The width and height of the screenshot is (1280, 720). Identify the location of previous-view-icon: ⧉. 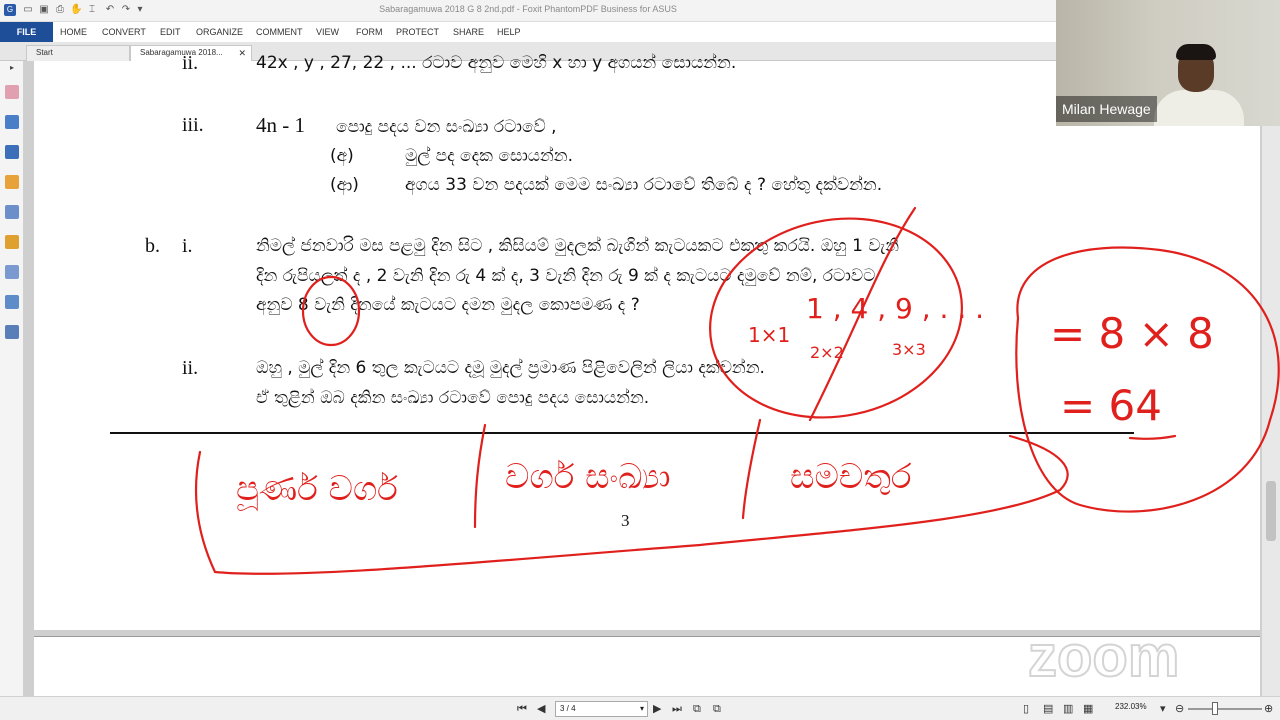
(697, 709).